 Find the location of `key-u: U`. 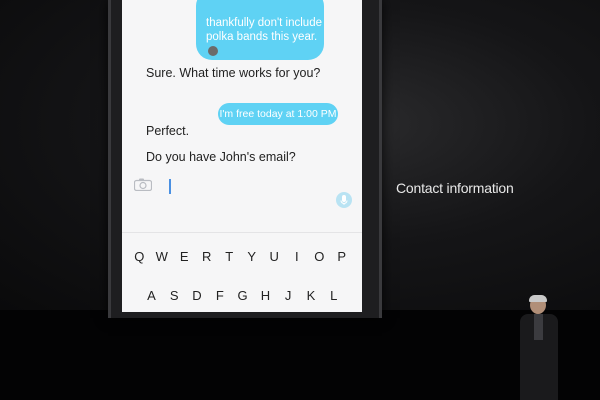

key-u: U is located at coordinates (274, 256).